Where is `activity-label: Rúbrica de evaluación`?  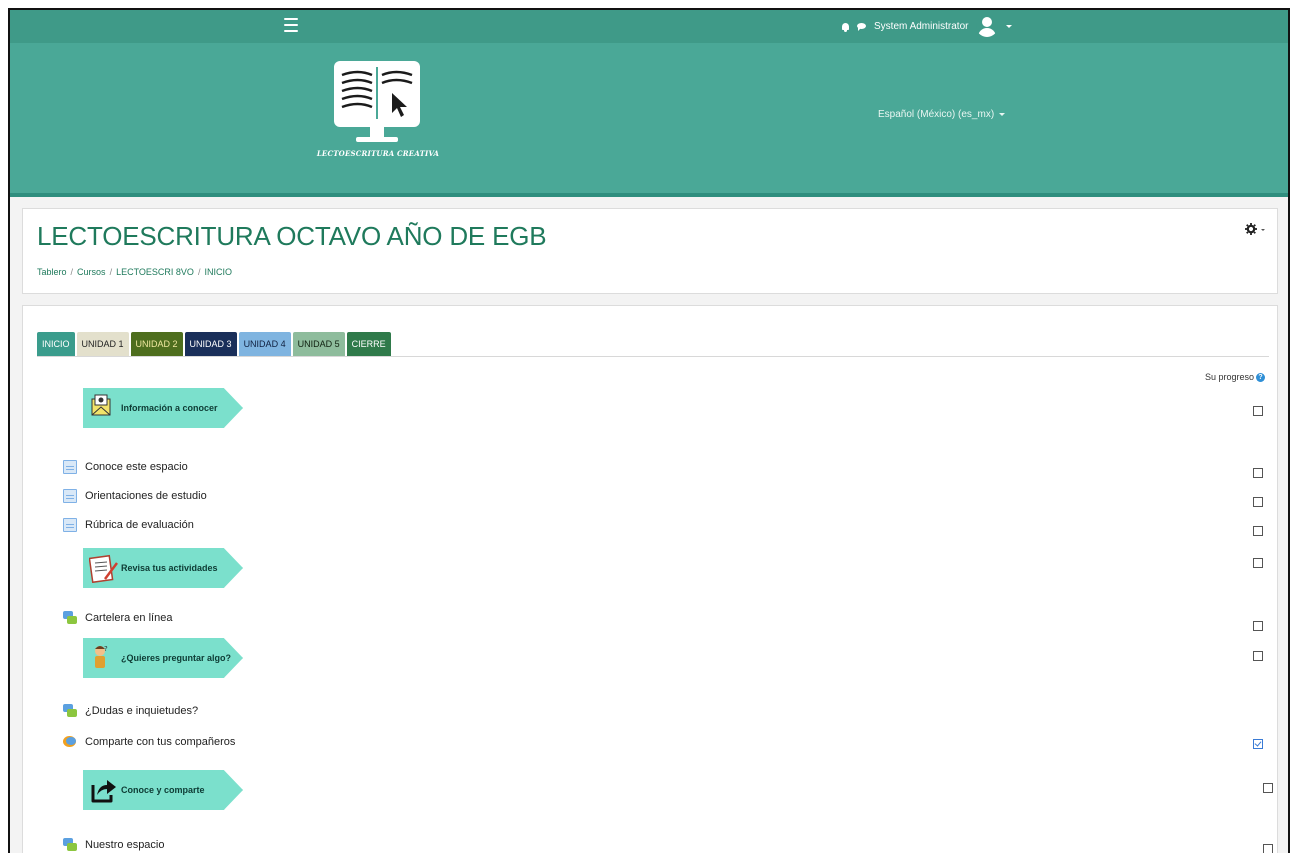
activity-label: Rúbrica de evaluación is located at coordinates (139, 525).